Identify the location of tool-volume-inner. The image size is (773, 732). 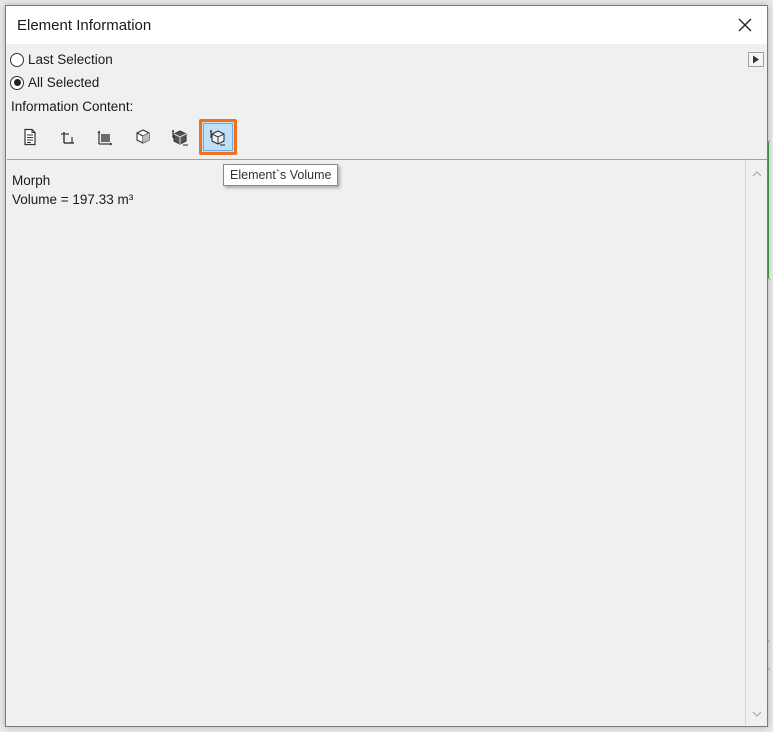
(217, 137).